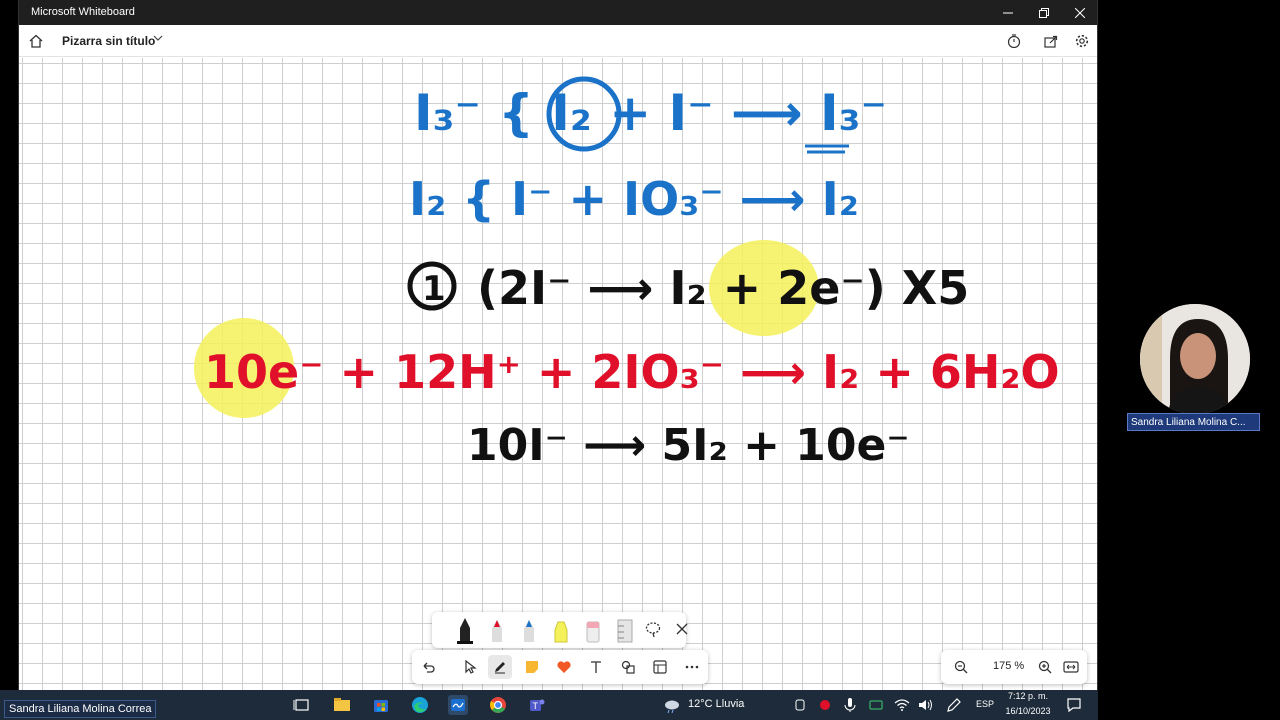 The width and height of the screenshot is (1280, 720). What do you see at coordinates (558, 41) in the screenshot?
I see `app-toolbar: Pizarra sin título` at bounding box center [558, 41].